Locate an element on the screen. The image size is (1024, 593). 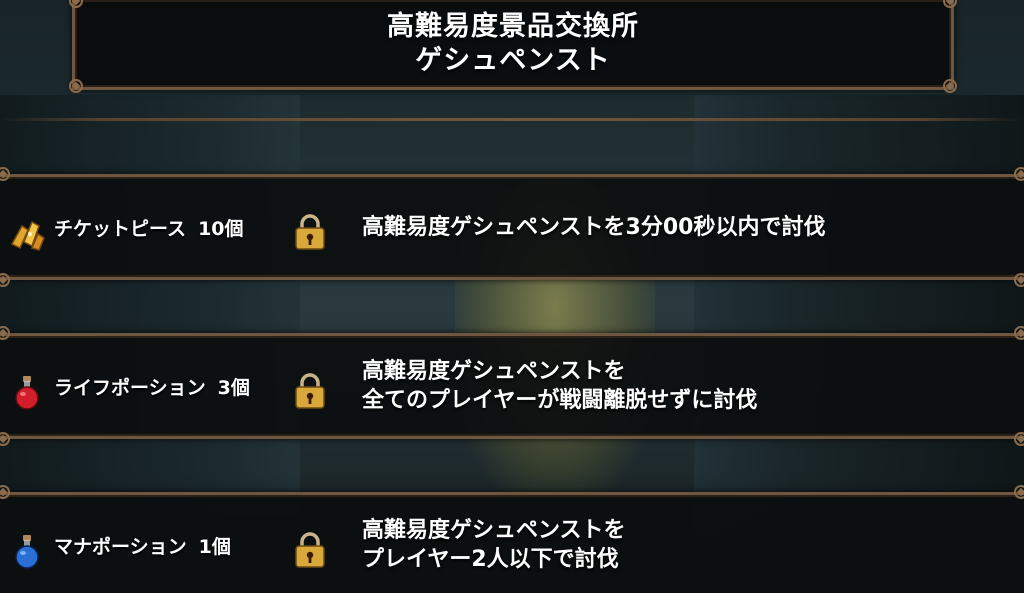
reward-condition: 高難易度ゲシュペンストを3分00秒以内で討伐 is located at coordinates (593, 227).